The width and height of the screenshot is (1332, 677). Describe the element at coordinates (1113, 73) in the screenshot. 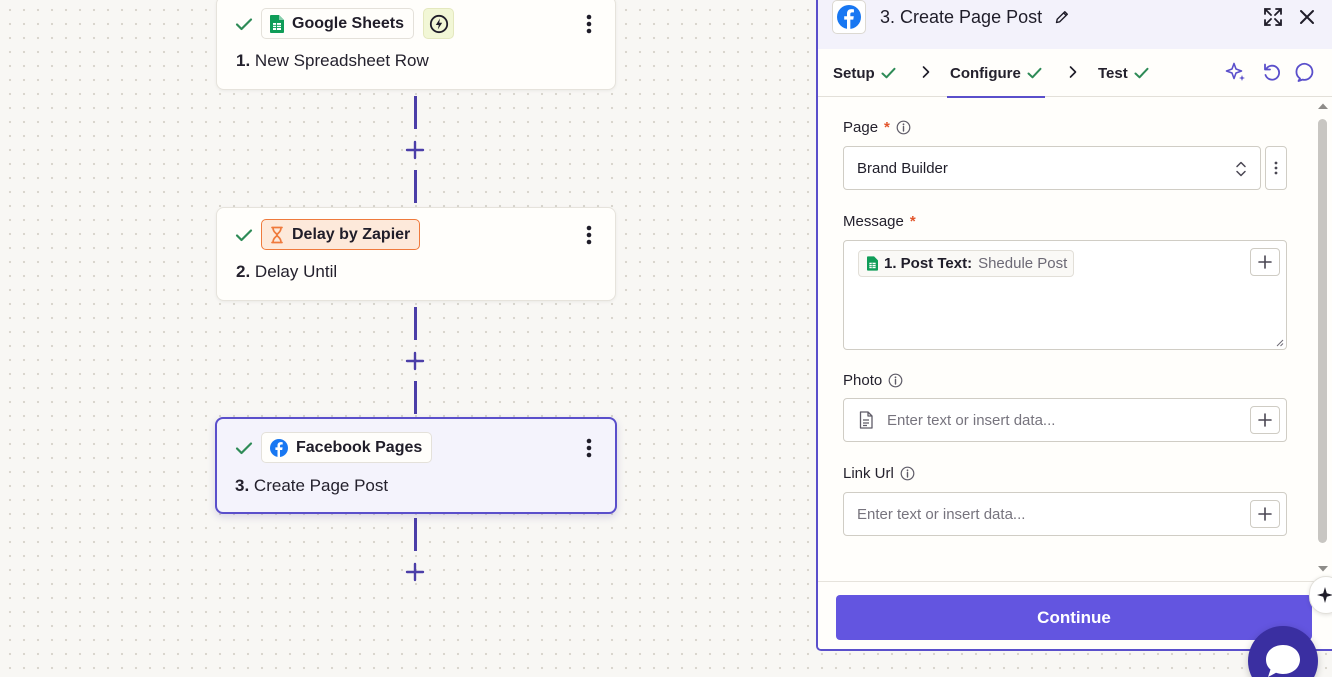

I see `tab-label: Test` at that location.